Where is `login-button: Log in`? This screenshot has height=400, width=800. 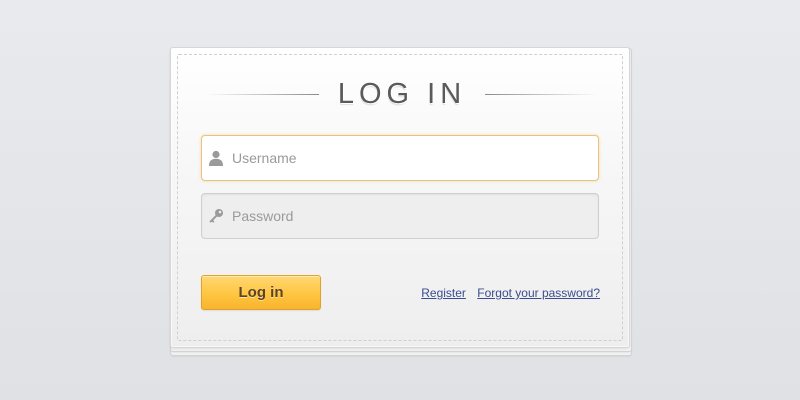
login-button: Log in is located at coordinates (261, 292).